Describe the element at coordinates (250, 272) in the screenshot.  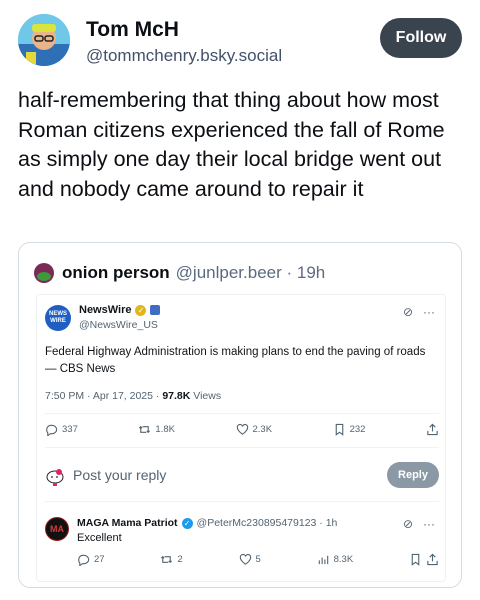
I see `quote-author-meta: @junlper.beer · 19h` at that location.